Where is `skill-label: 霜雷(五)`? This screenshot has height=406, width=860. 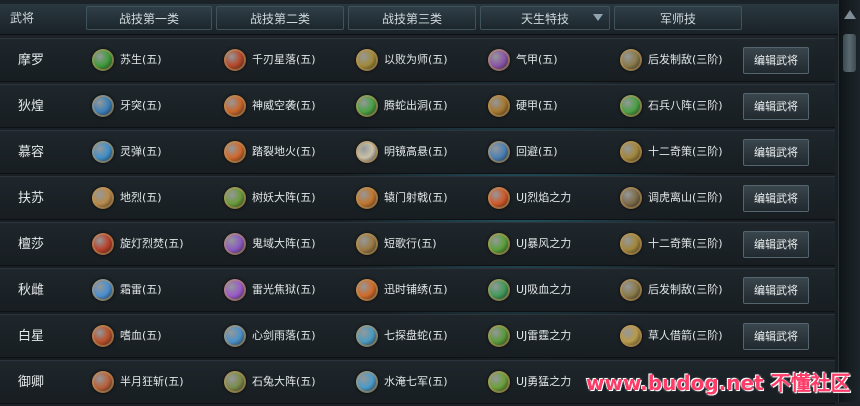
skill-label: 霜雷(五) is located at coordinates (141, 289).